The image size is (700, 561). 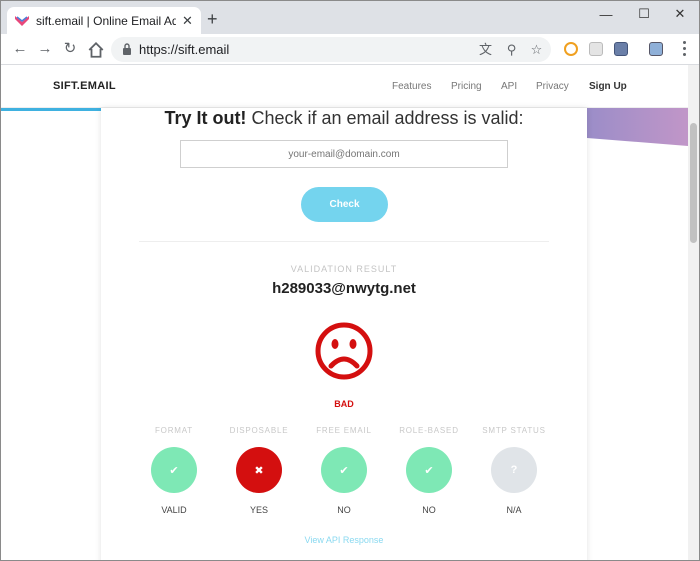 What do you see at coordinates (174, 510) in the screenshot?
I see `check-value: VALID` at bounding box center [174, 510].